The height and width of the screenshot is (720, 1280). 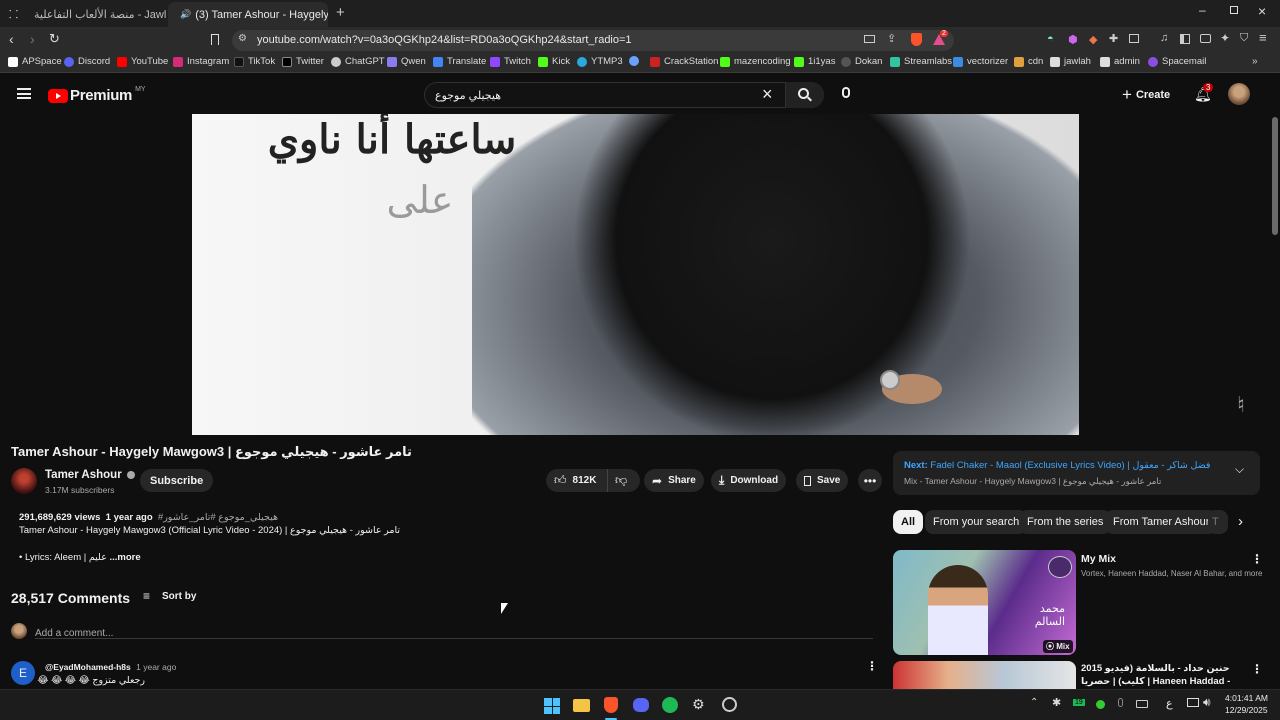 I want to click on app-icon, so click(x=729, y=704).